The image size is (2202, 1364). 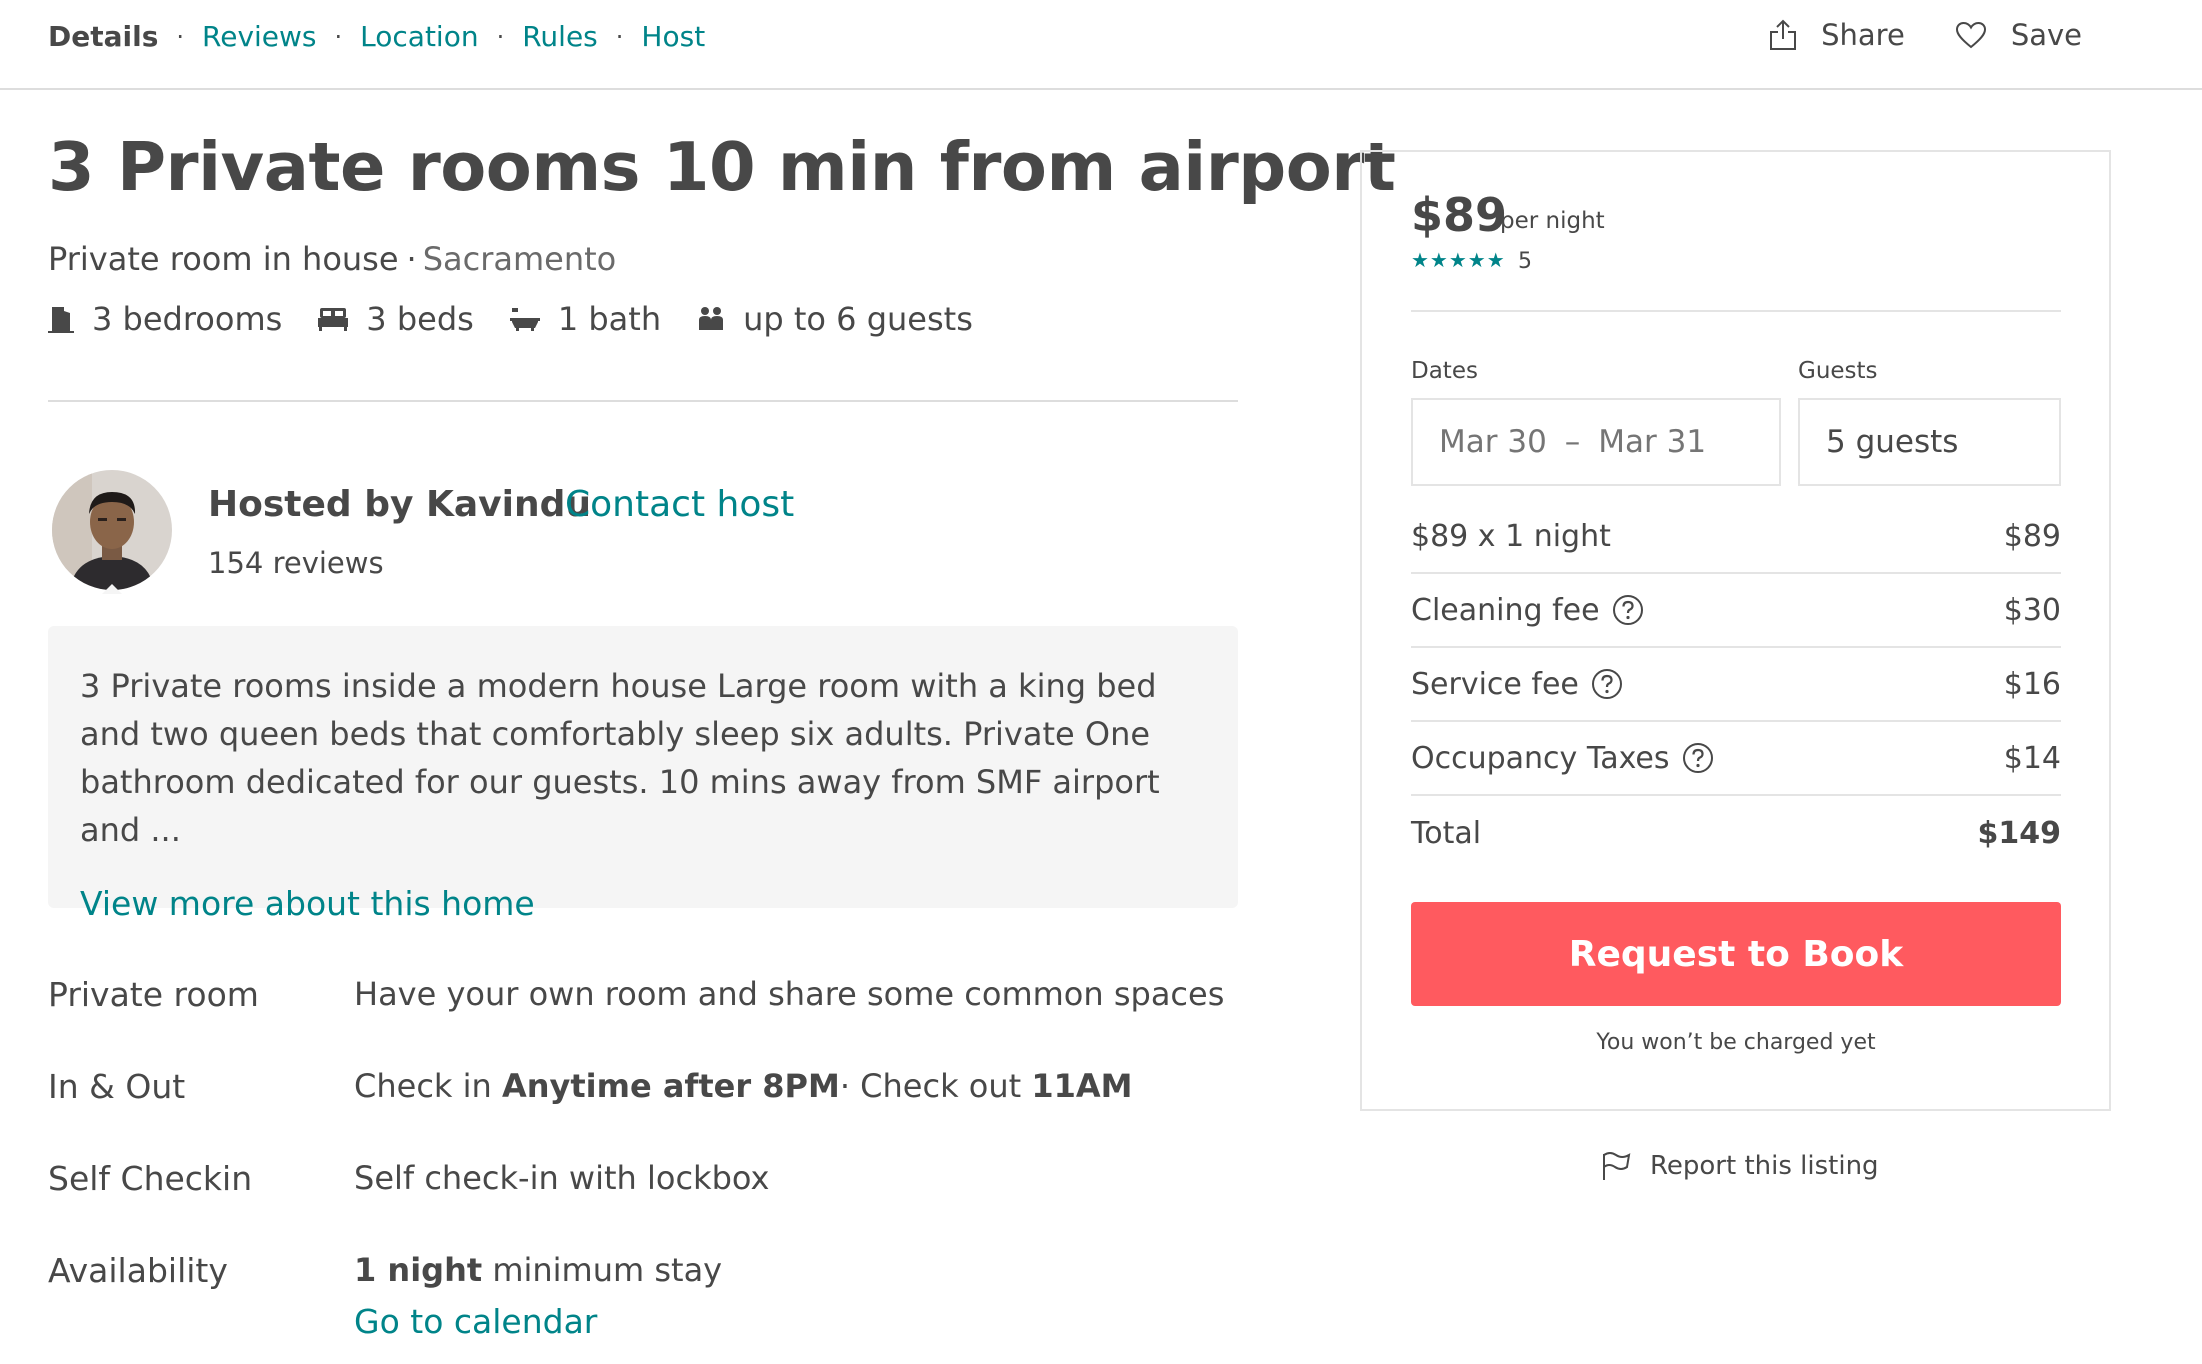 What do you see at coordinates (930, 1086) in the screenshot?
I see `check-out-prefix: · Check out` at bounding box center [930, 1086].